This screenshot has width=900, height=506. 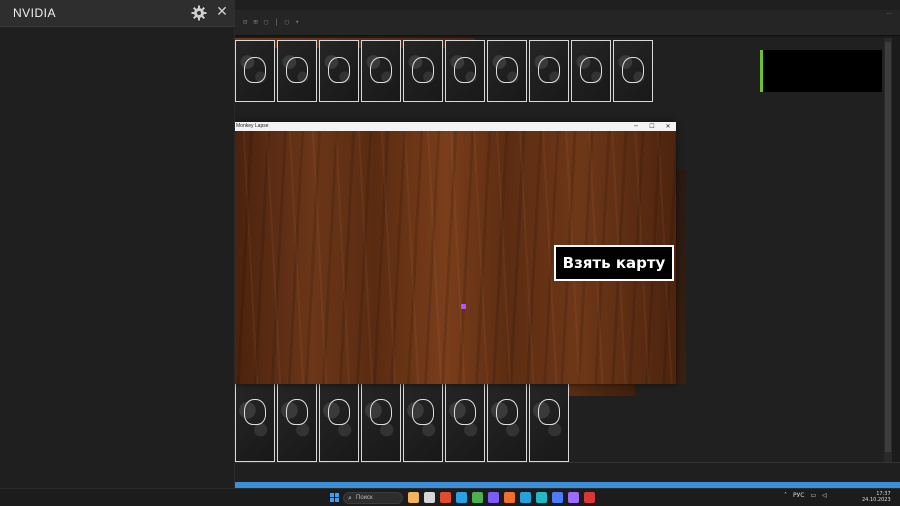 I want to click on cursor-icon, so click(x=463, y=306).